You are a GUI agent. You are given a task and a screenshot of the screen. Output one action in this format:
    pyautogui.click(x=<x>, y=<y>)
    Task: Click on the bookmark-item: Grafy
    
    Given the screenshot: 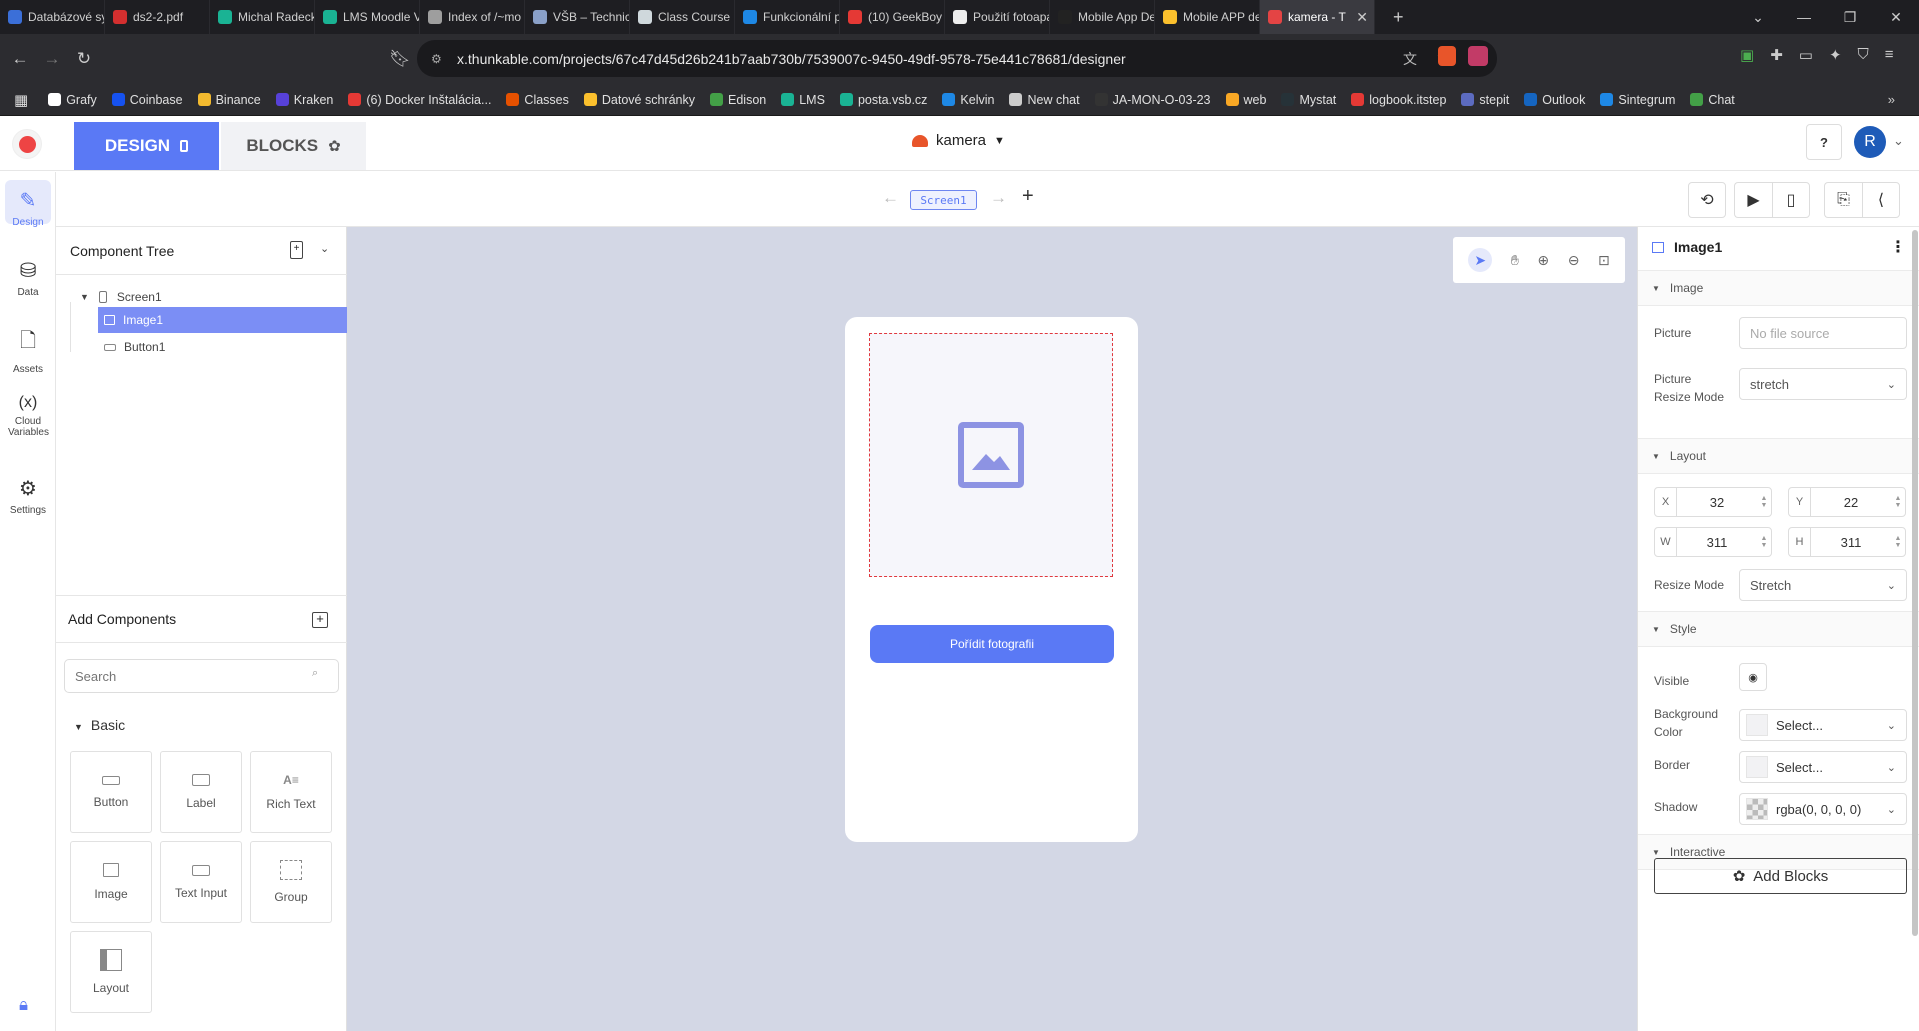 What is the action you would take?
    pyautogui.click(x=72, y=100)
    